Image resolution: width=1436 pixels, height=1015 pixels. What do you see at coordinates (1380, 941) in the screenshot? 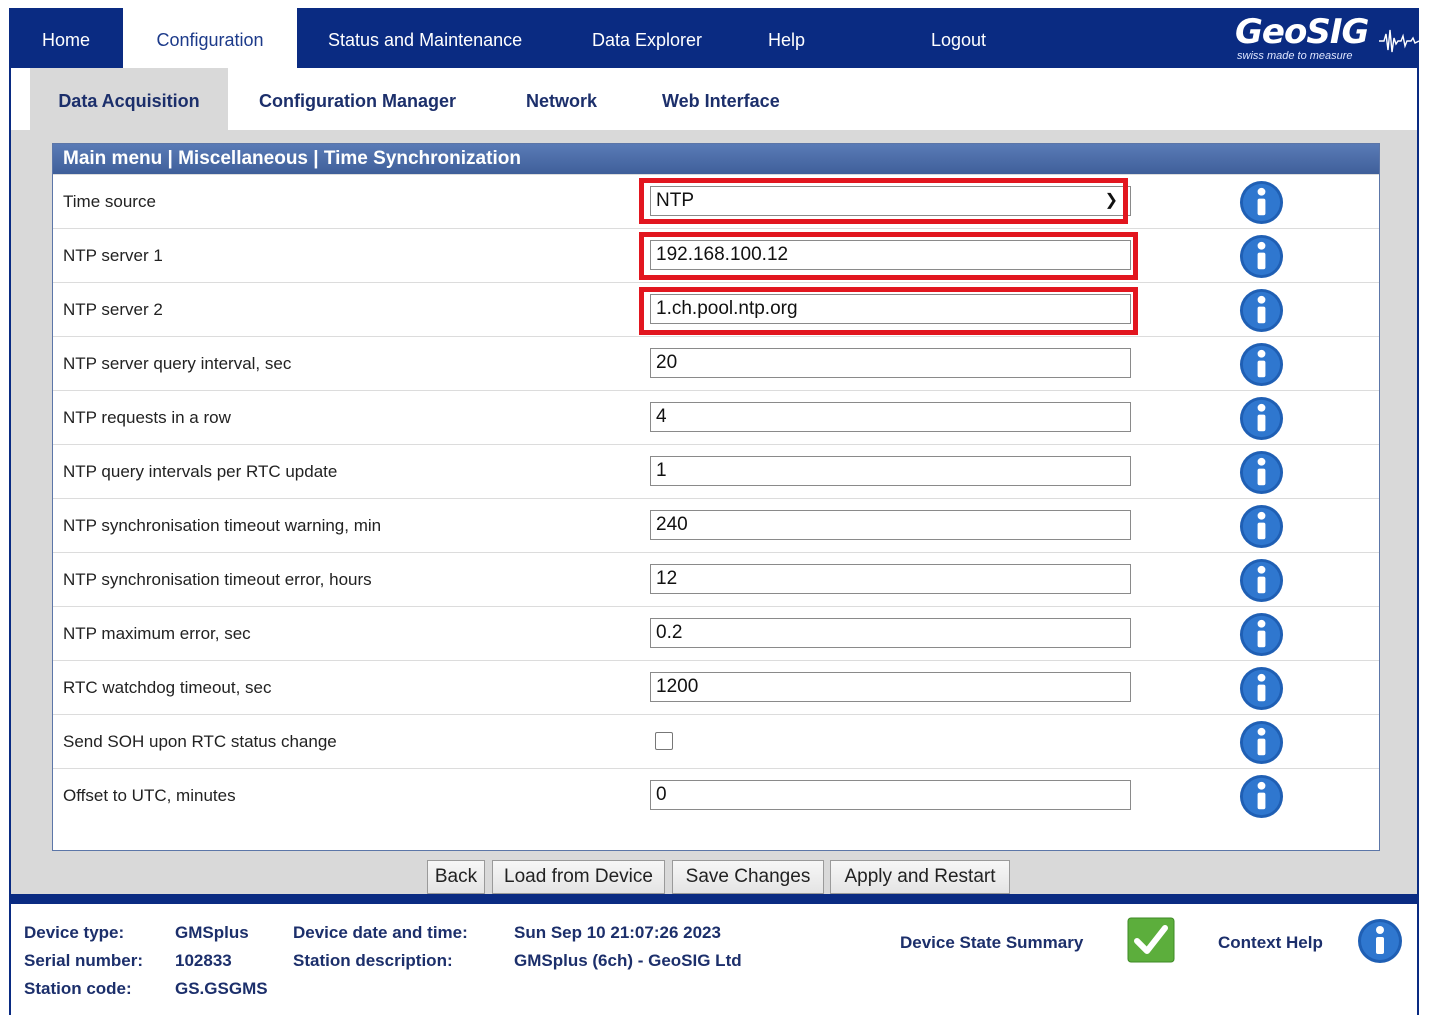
I see `context-help-info-icon` at bounding box center [1380, 941].